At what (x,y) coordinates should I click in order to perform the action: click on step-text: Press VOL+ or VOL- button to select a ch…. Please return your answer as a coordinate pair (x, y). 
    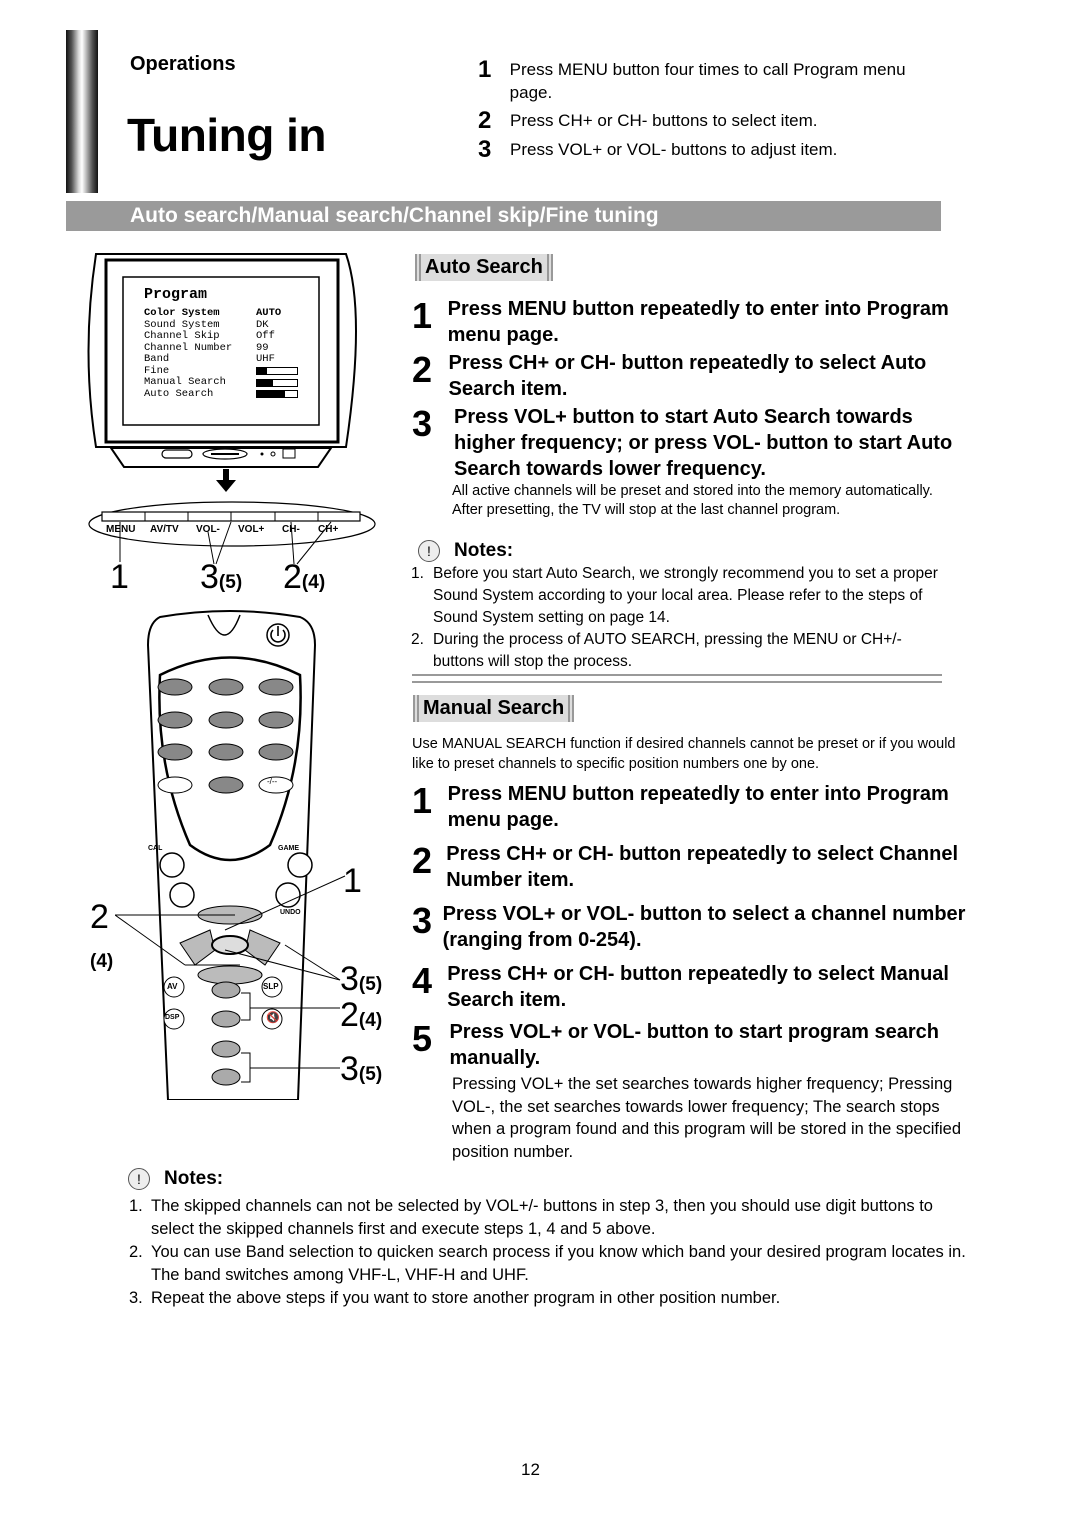
    Looking at the image, I should click on (704, 927).